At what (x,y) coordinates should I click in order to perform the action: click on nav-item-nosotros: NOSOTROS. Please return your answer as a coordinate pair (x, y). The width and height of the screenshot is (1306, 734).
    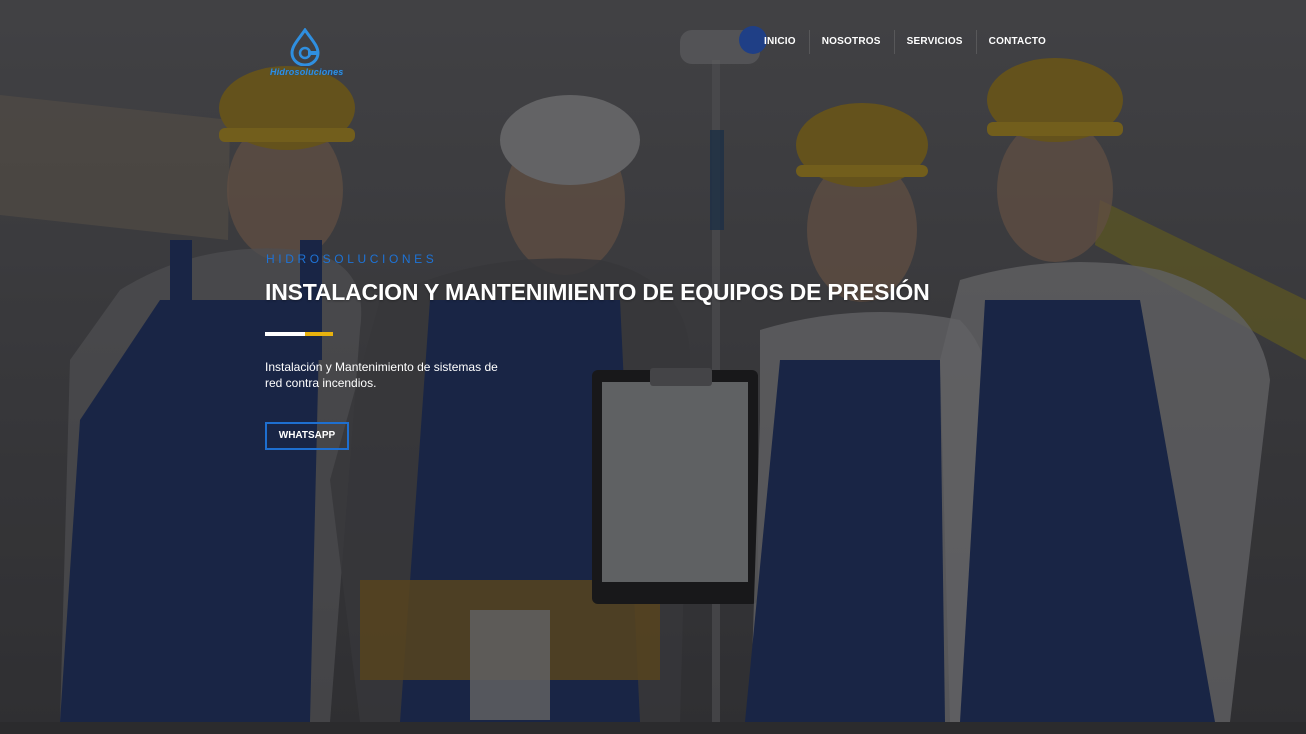
    Looking at the image, I should click on (851, 42).